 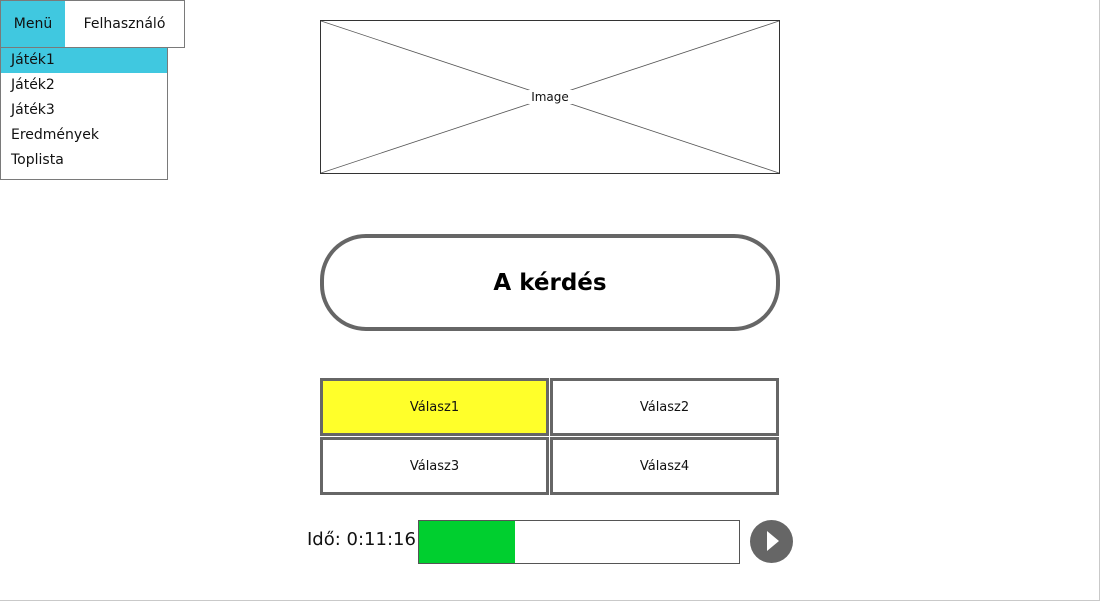 What do you see at coordinates (467, 542) in the screenshot?
I see `time-progress-fill` at bounding box center [467, 542].